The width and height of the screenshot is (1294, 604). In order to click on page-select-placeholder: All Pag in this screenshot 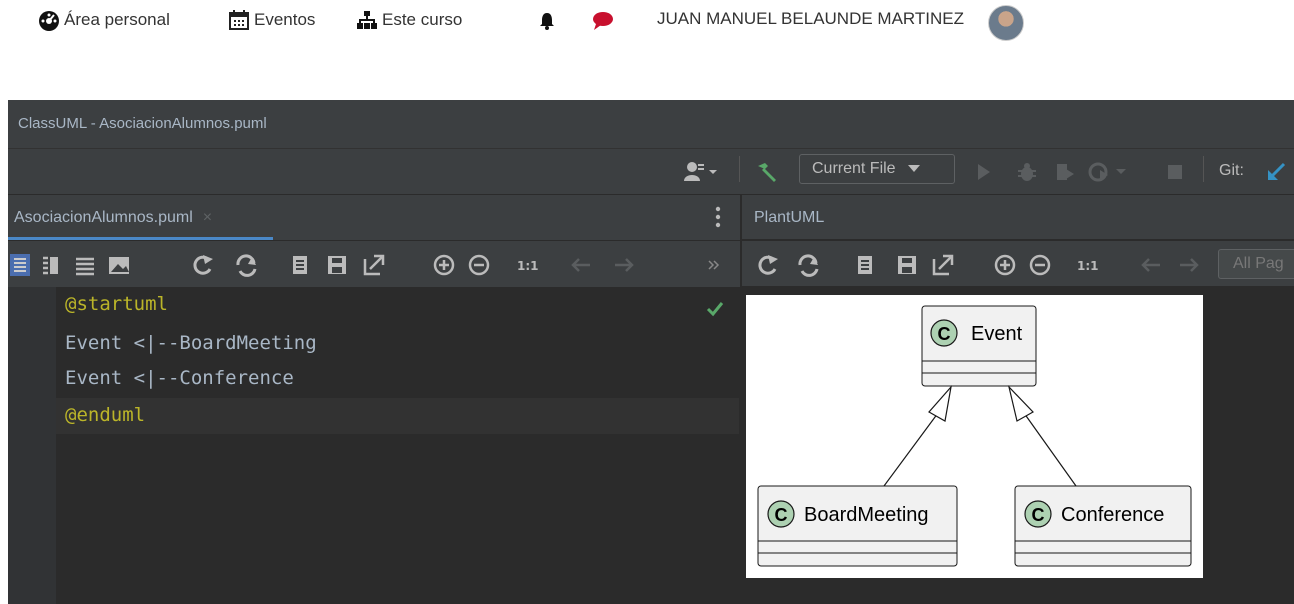, I will do `click(1258, 263)`.